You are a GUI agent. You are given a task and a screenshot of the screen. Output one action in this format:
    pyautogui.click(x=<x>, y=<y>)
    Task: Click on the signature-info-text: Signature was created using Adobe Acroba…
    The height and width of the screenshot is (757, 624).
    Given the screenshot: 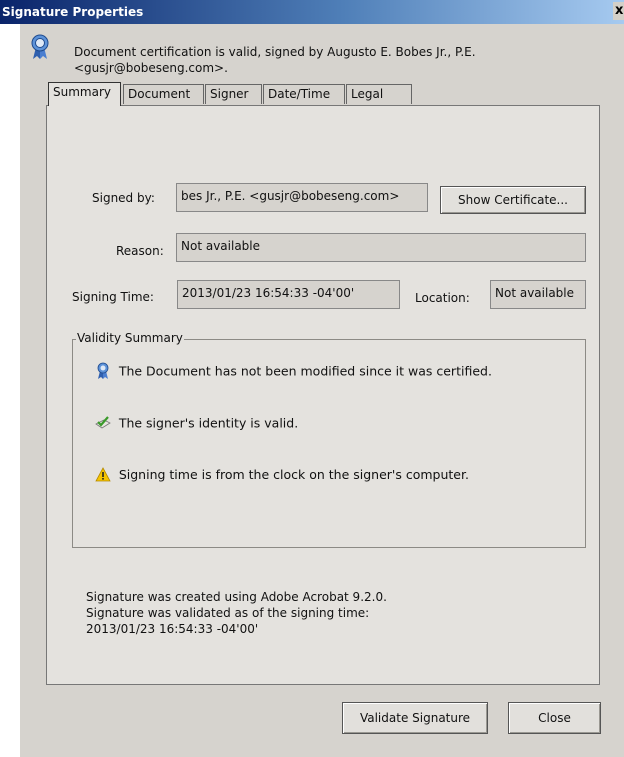 What is the action you would take?
    pyautogui.click(x=236, y=613)
    